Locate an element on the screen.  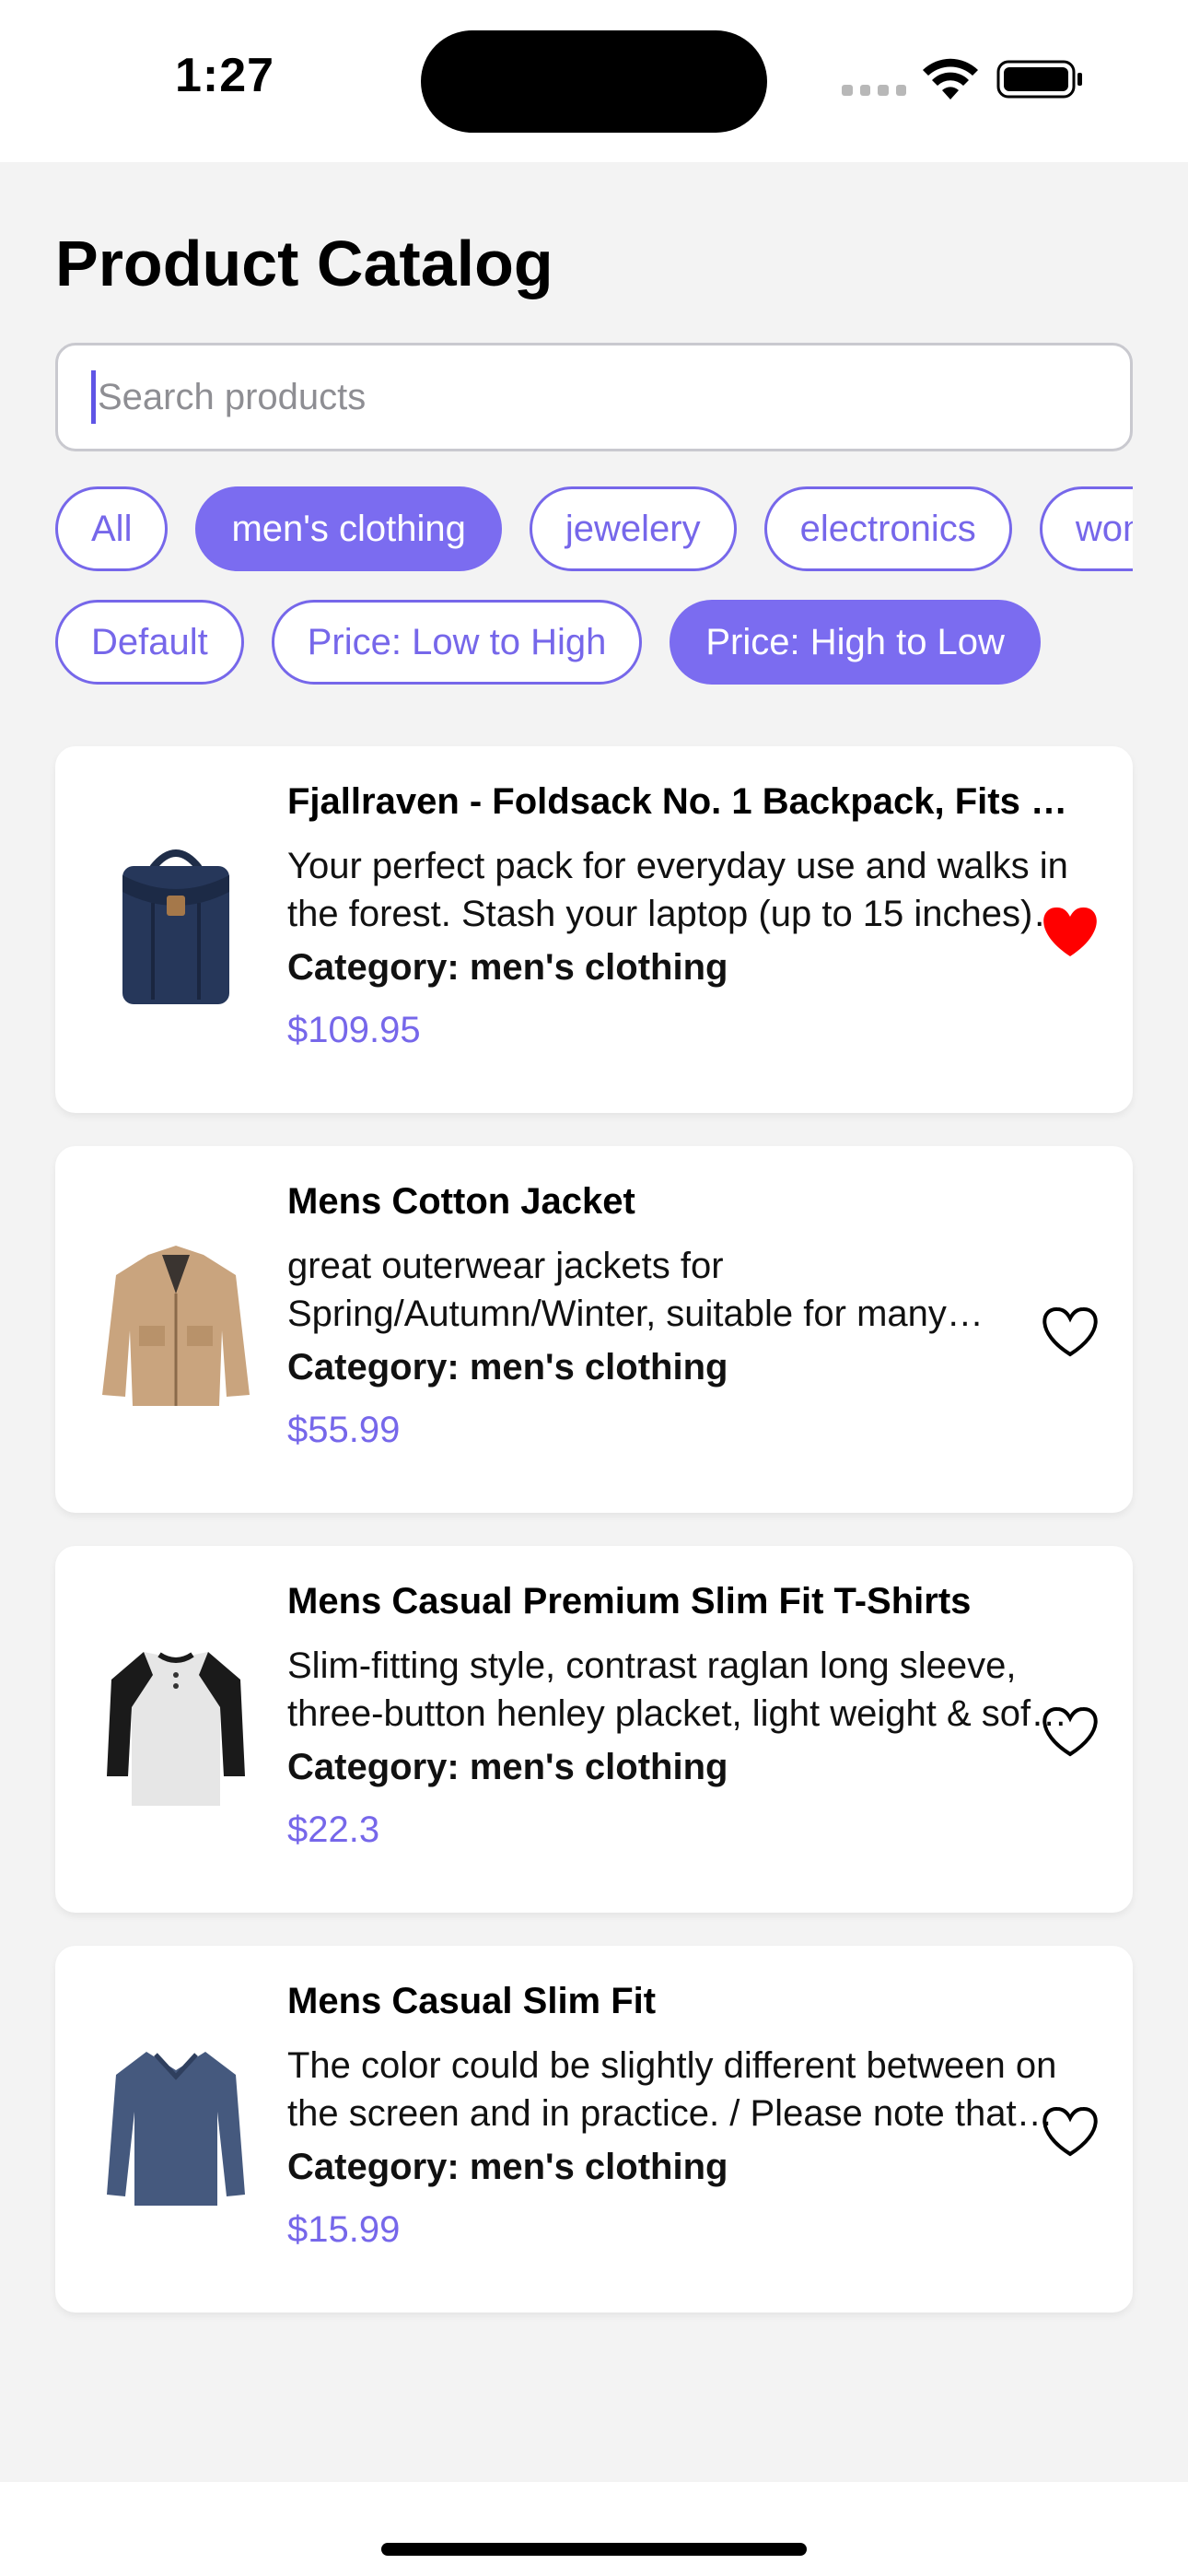
text-caret is located at coordinates (93, 397).